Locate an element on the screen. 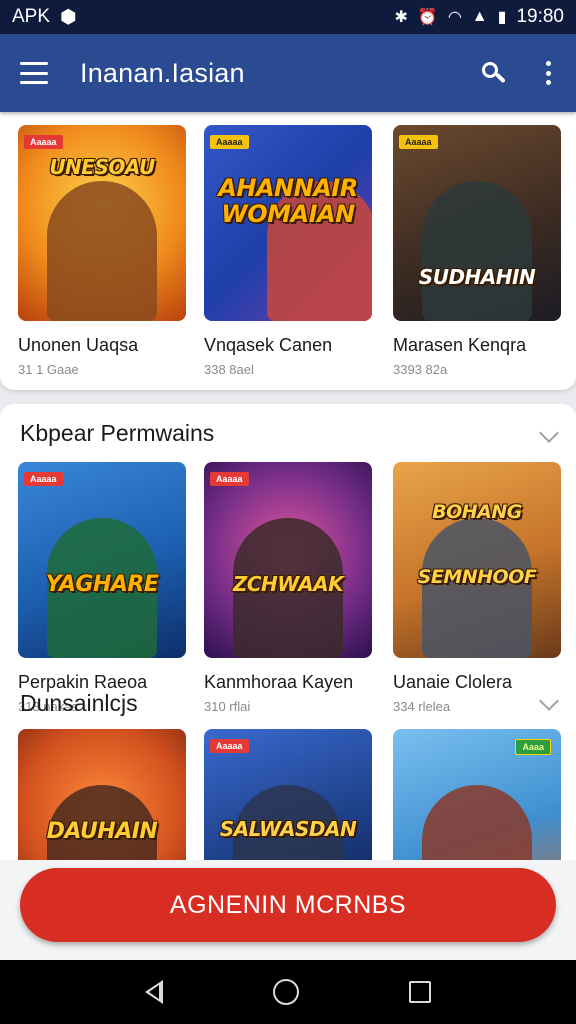 This screenshot has height=1024, width=576. game-thumbnail: Aaaaa UNESOAU is located at coordinates (102, 223).